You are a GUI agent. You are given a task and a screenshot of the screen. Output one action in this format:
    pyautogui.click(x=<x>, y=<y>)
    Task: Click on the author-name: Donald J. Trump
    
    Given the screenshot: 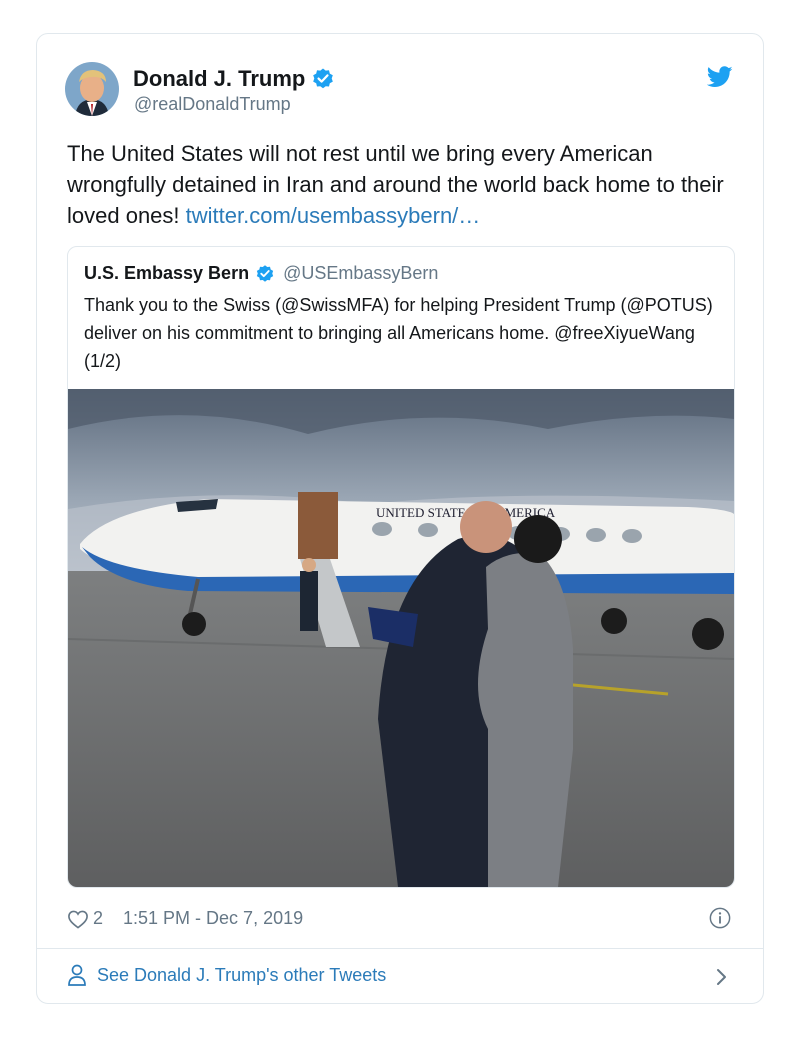 What is the action you would take?
    pyautogui.click(x=219, y=79)
    